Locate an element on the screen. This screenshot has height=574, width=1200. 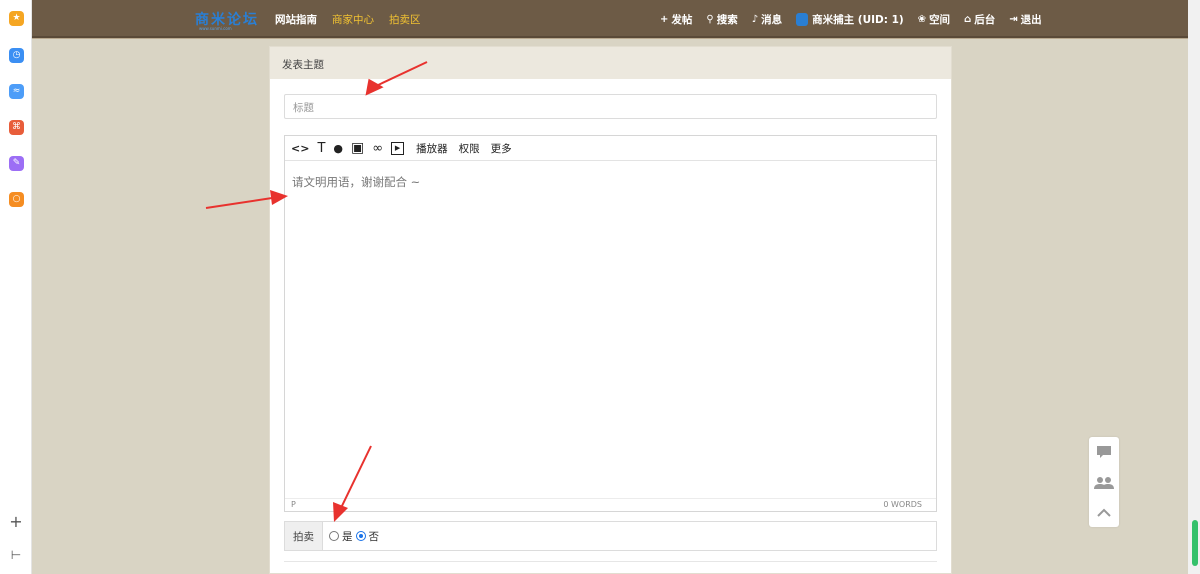
link-icon: ∞ is located at coordinates (377, 148).